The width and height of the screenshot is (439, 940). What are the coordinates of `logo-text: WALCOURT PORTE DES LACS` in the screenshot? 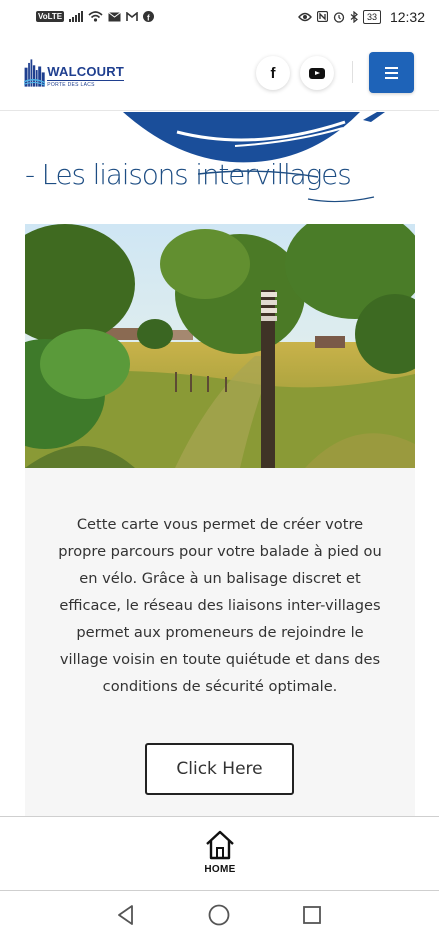 It's located at (85, 80).